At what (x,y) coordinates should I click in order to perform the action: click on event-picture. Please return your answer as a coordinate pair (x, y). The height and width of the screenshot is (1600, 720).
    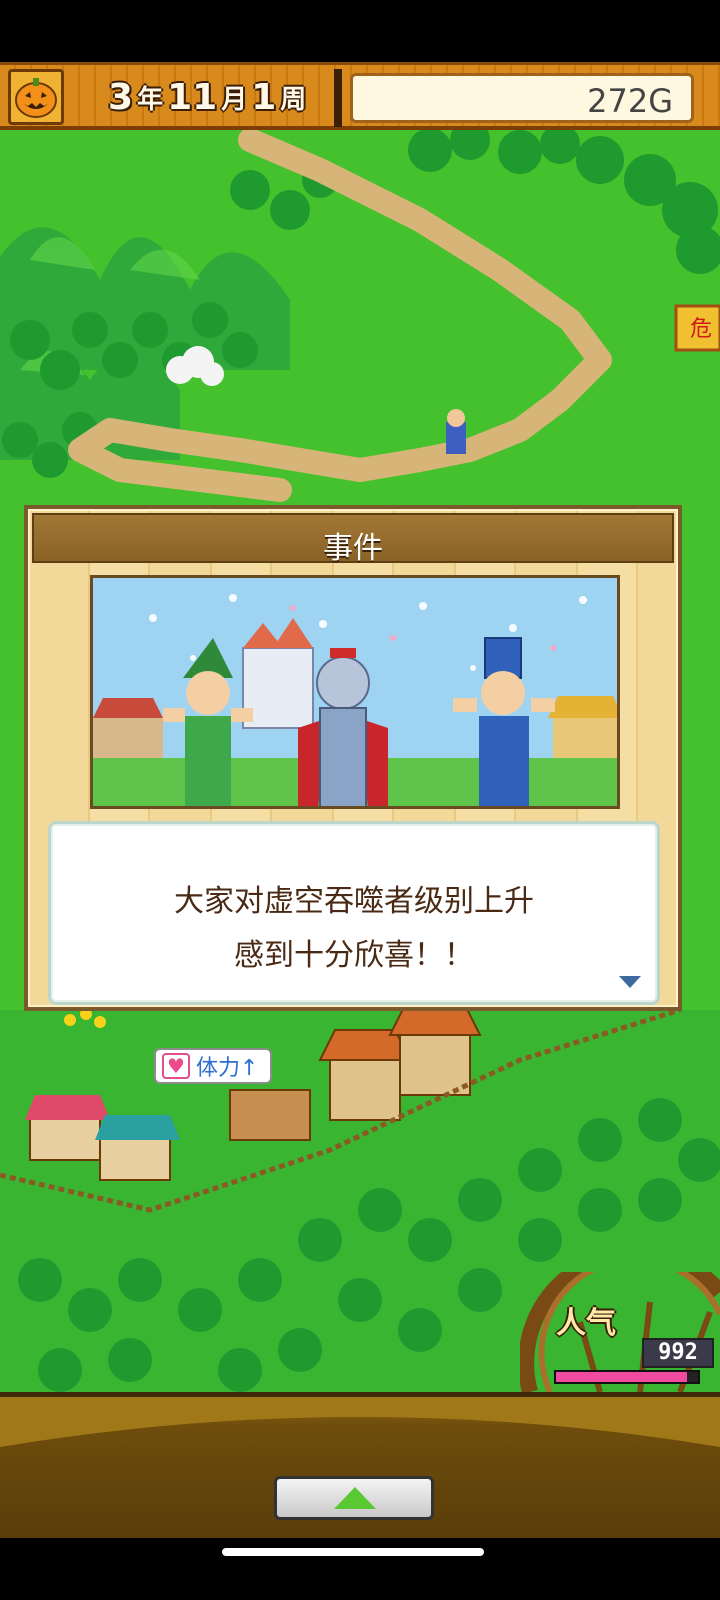
    Looking at the image, I should click on (355, 692).